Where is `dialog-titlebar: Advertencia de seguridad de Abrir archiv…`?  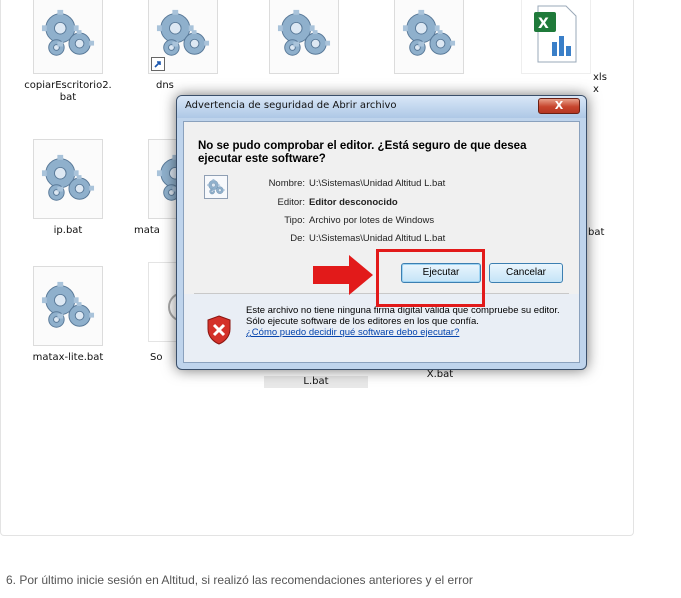 dialog-titlebar: Advertencia de seguridad de Abrir archiv… is located at coordinates (381, 107).